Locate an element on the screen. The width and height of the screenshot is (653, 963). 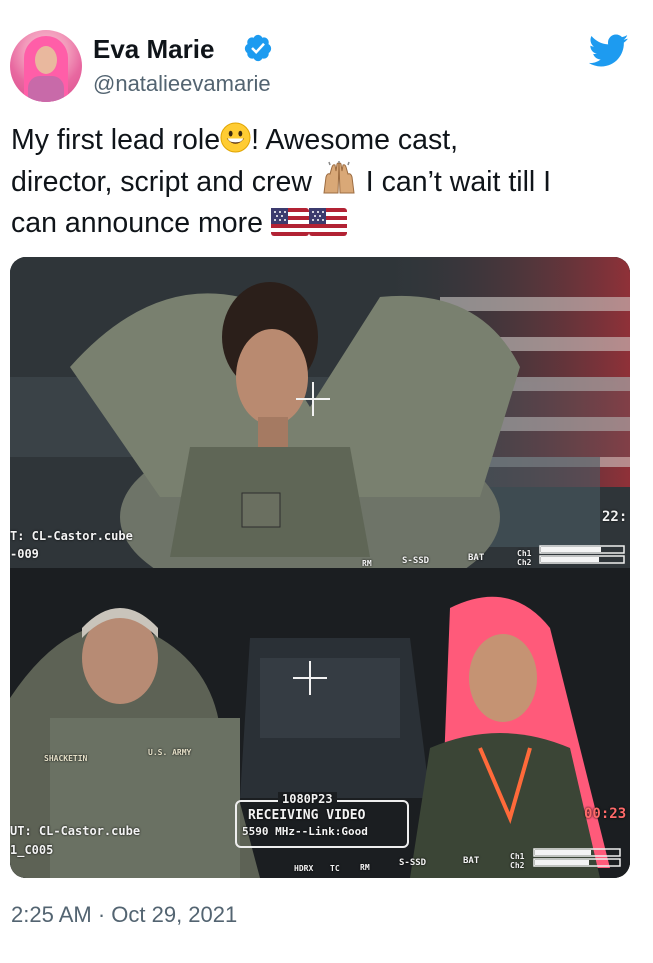
hud-patch-army: U.S. ARMY is located at coordinates (170, 752).